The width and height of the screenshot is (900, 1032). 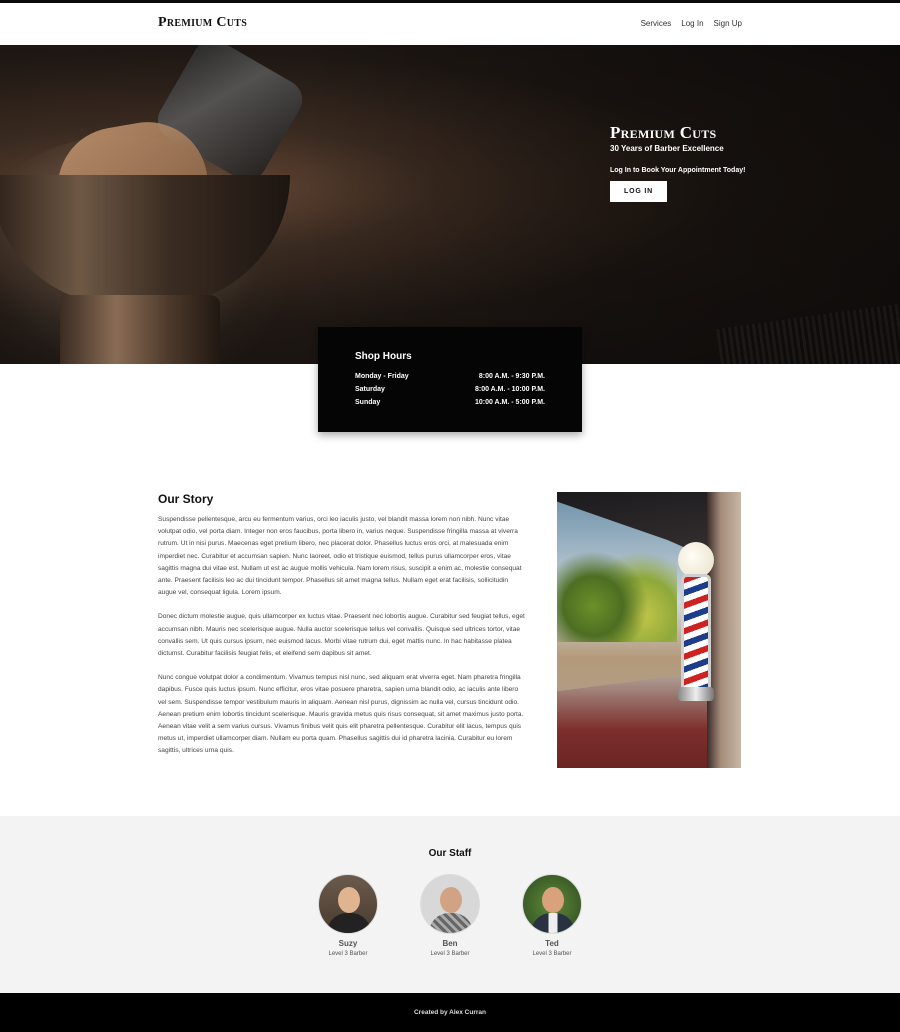 I want to click on staff-title: Our Staff, so click(x=450, y=853).